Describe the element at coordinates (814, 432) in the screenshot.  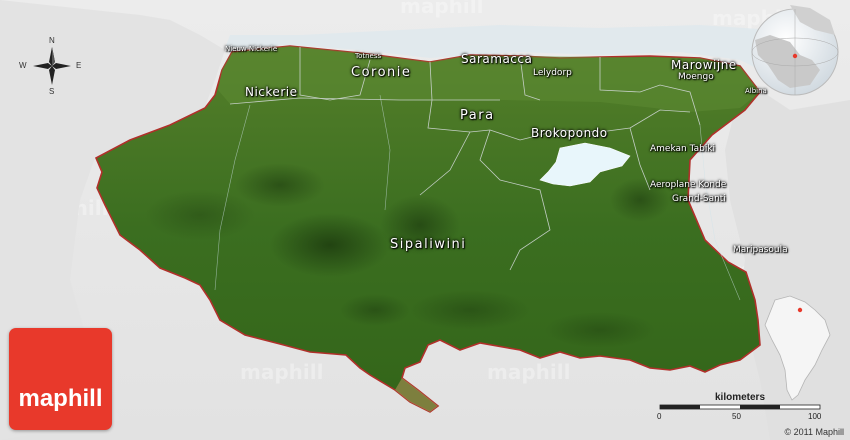
I see `copyright-notice: © 2011 Maphill` at that location.